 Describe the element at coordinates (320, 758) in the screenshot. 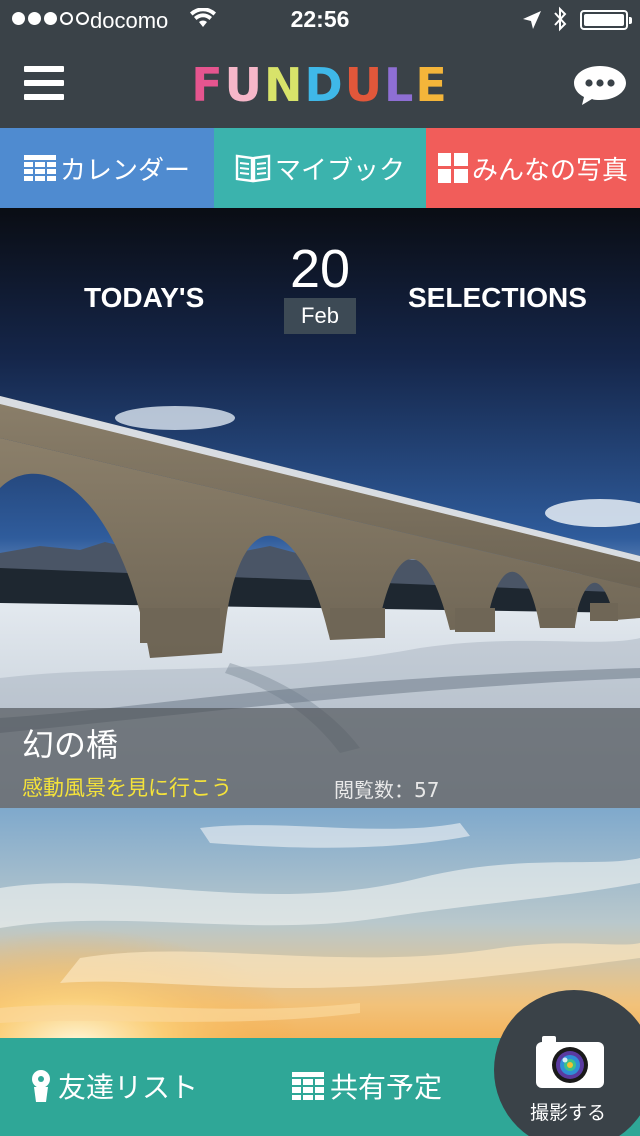

I see `feature-caption: 幻の橋 感動風景を見に行こう 閲覧数：57` at that location.